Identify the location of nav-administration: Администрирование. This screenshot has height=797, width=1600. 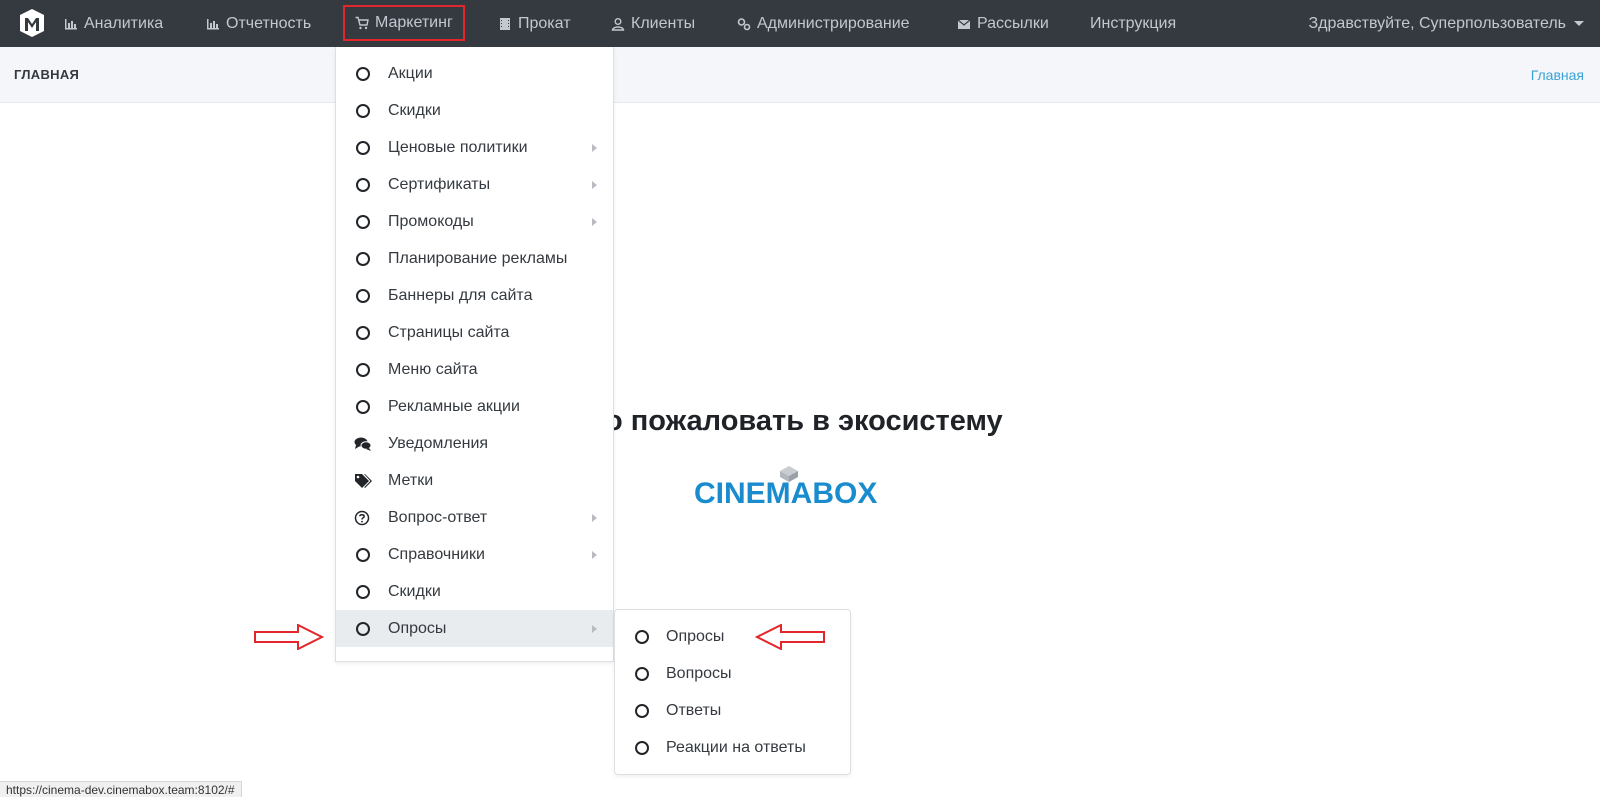
(823, 23).